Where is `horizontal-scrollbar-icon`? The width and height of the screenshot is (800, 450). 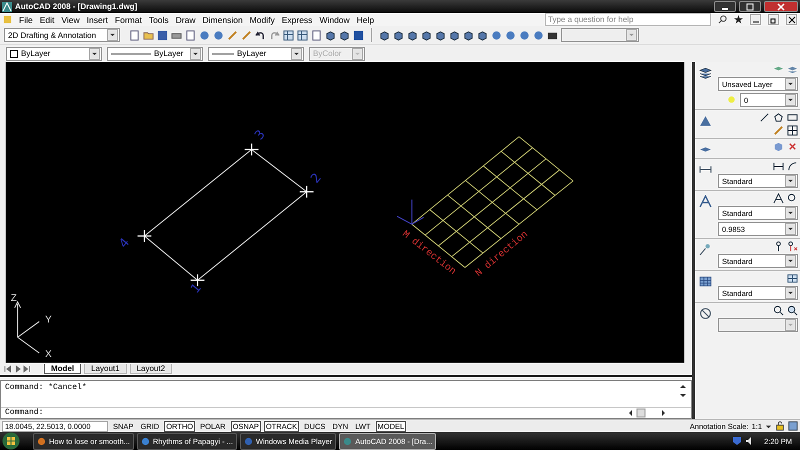 horizontal-scrollbar-icon is located at coordinates (647, 413).